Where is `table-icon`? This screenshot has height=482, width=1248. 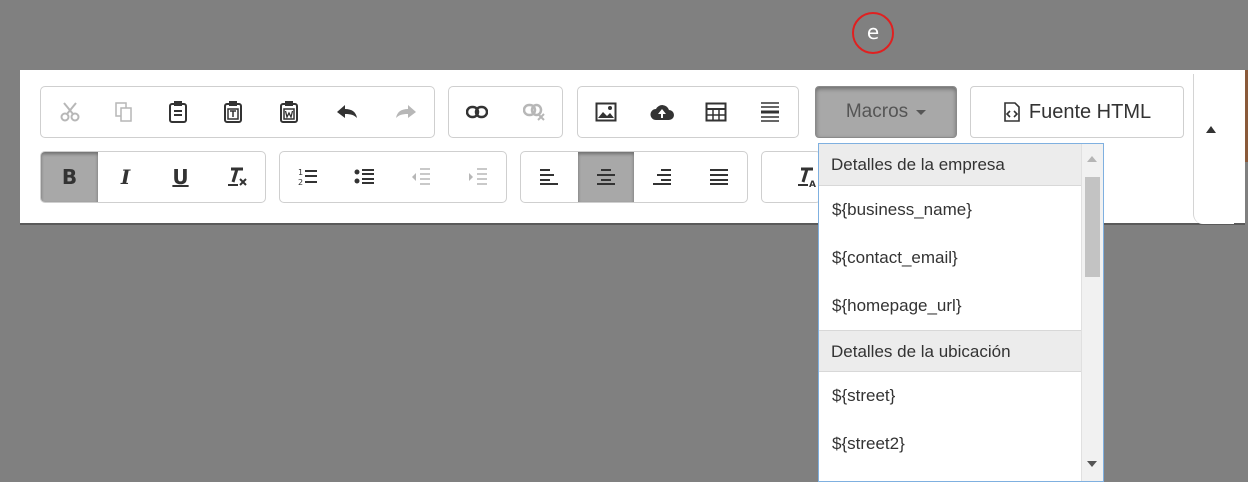 table-icon is located at coordinates (716, 112).